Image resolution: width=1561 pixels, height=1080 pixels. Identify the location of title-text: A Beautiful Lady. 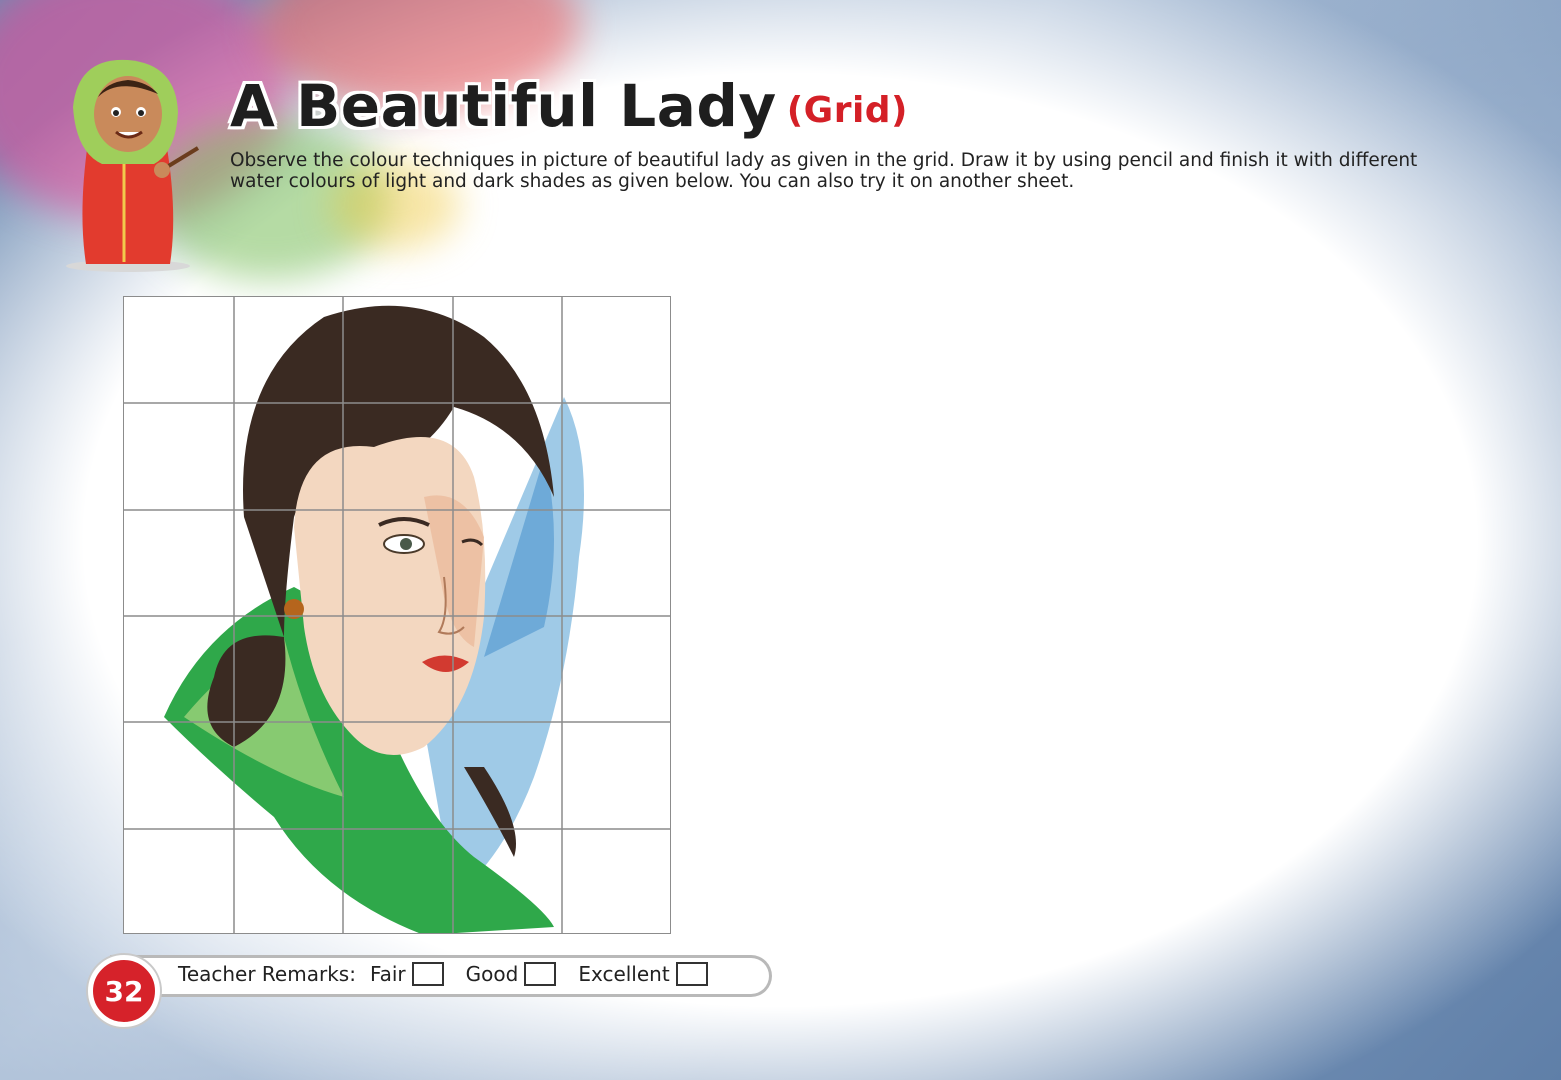
(503, 106).